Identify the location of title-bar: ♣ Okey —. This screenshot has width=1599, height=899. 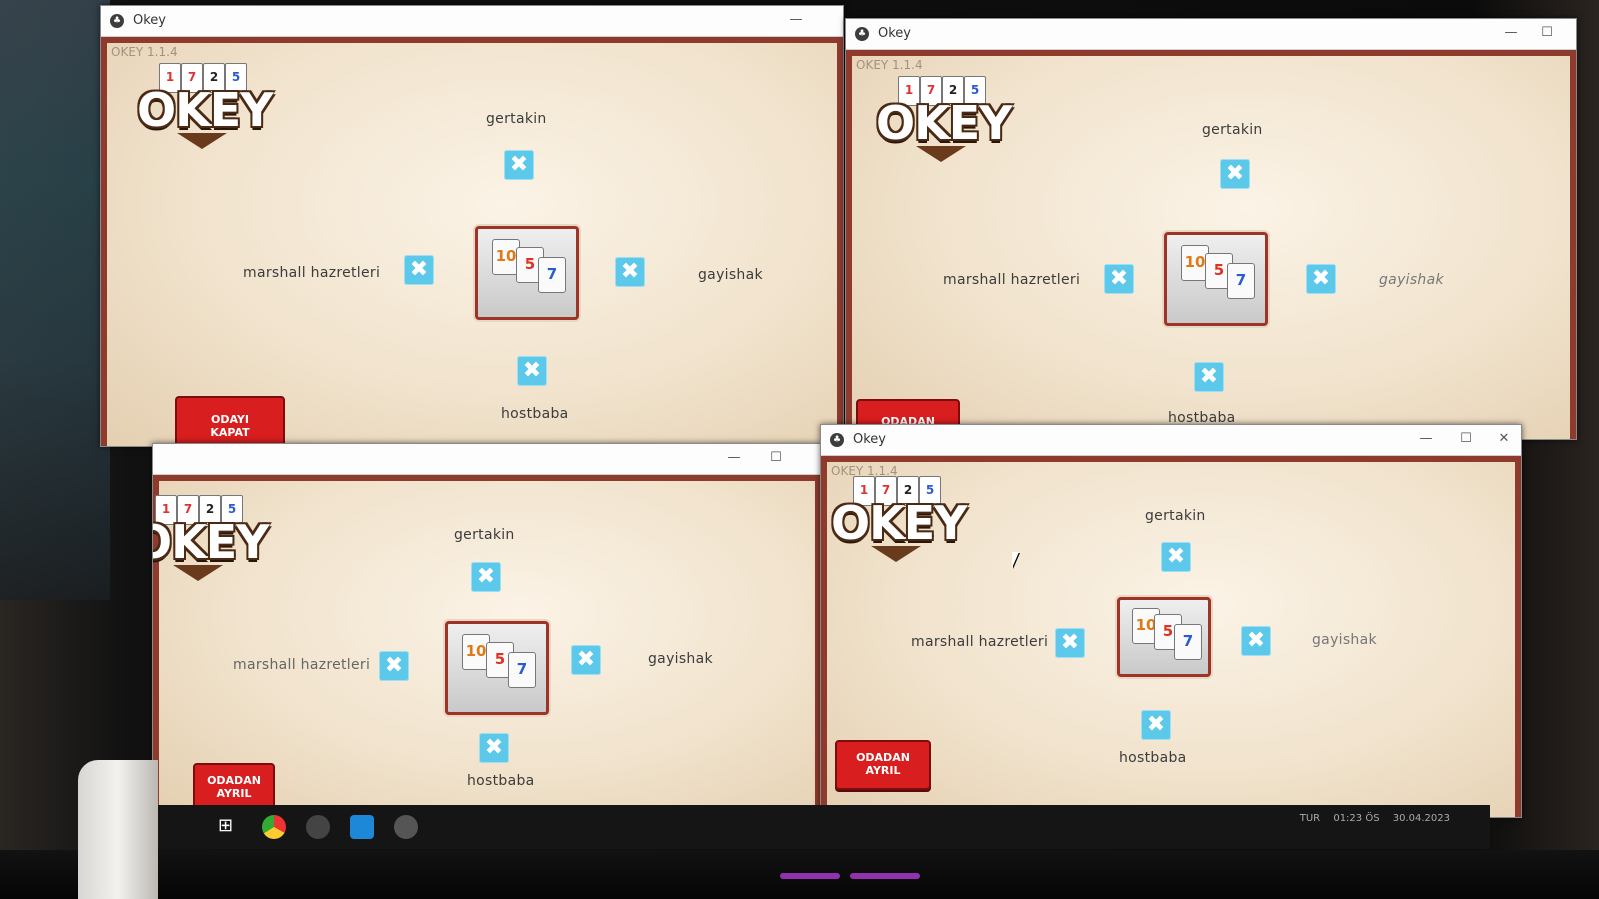
(472, 21).